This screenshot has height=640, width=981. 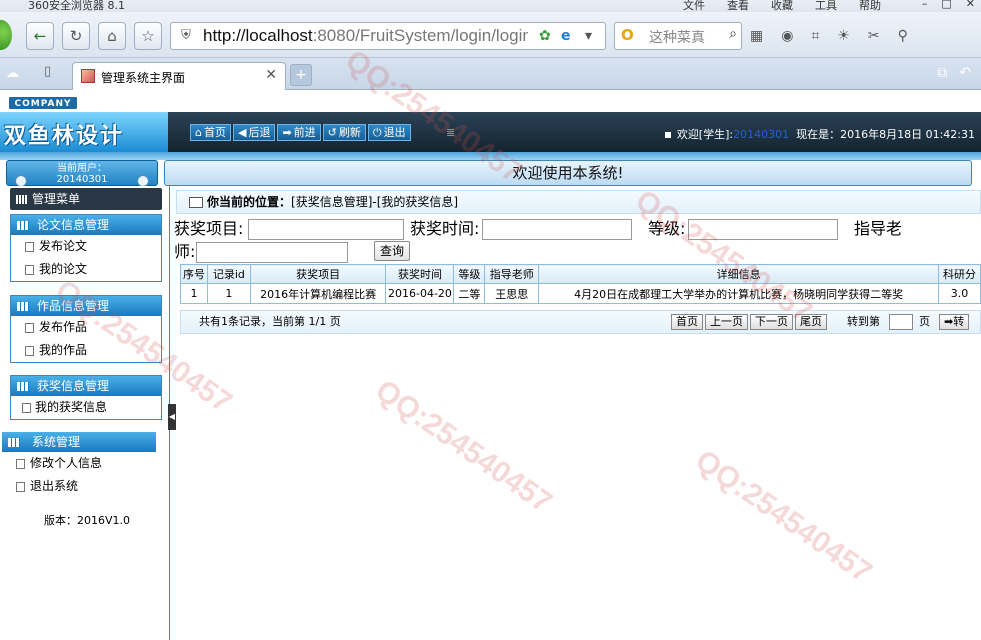 What do you see at coordinates (627, 35) in the screenshot?
I see `search-engine-icon: O` at bounding box center [627, 35].